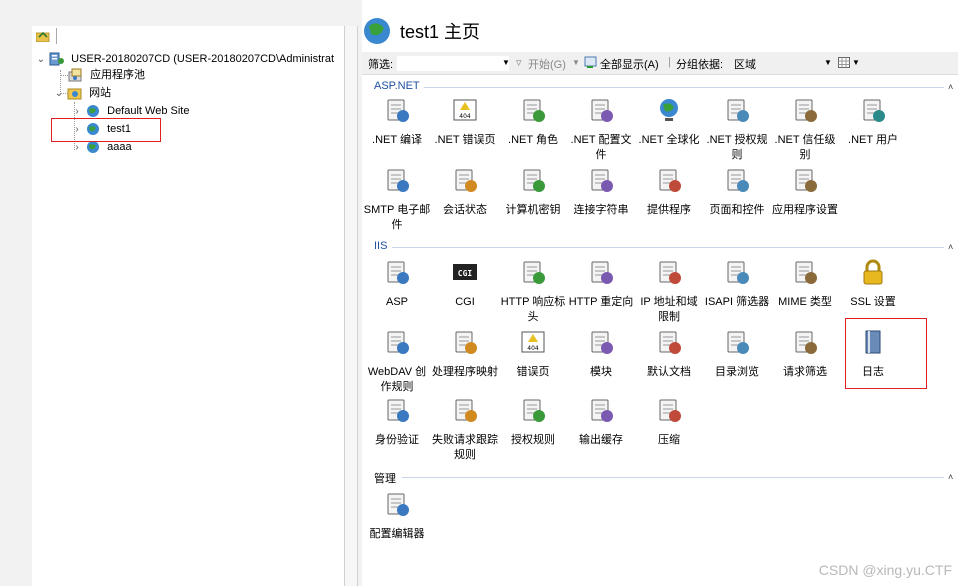 The image size is (958, 586). What do you see at coordinates (806, 272) in the screenshot?
I see `mime-types-icon` at bounding box center [806, 272].